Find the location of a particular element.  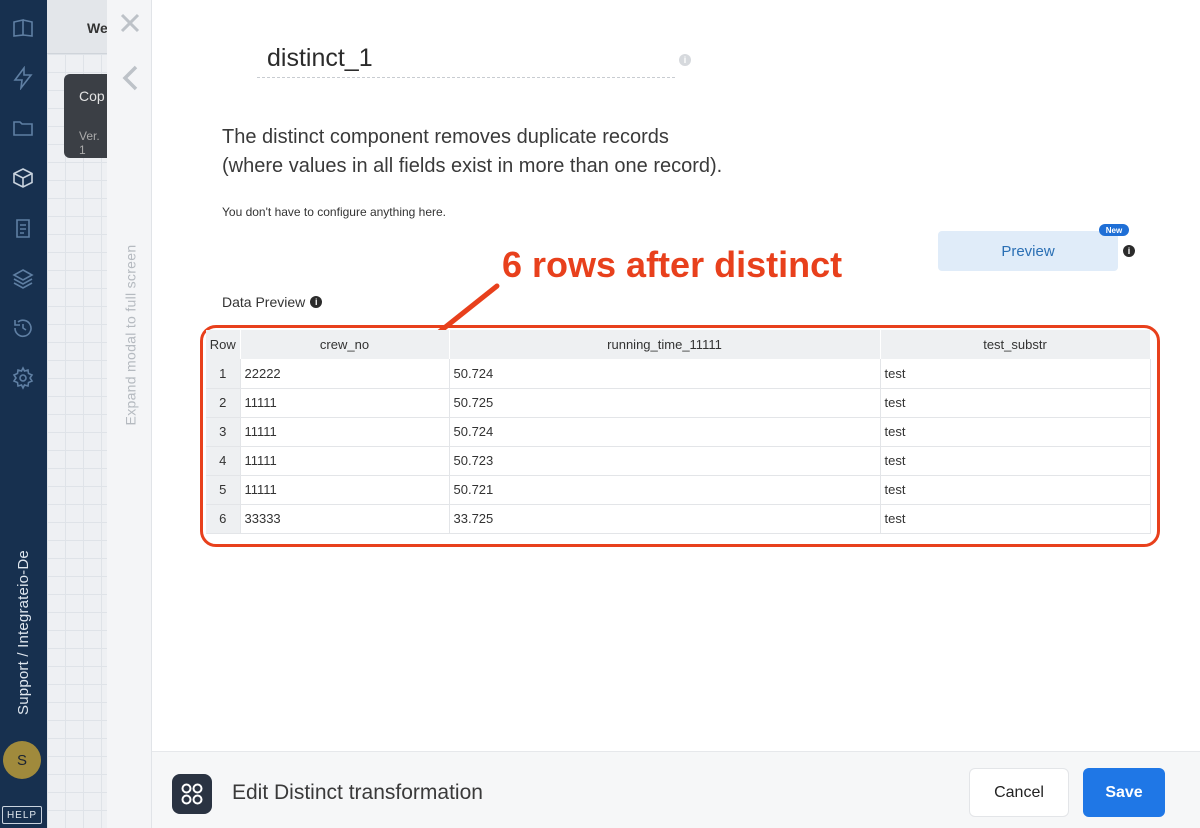

footer-title: Edit Distinct transformation is located at coordinates (357, 792).